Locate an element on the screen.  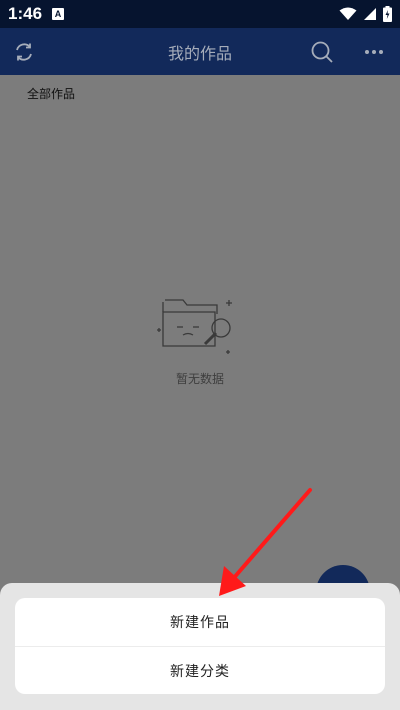
empty-state: 暂无数据 is located at coordinates (200, 338).